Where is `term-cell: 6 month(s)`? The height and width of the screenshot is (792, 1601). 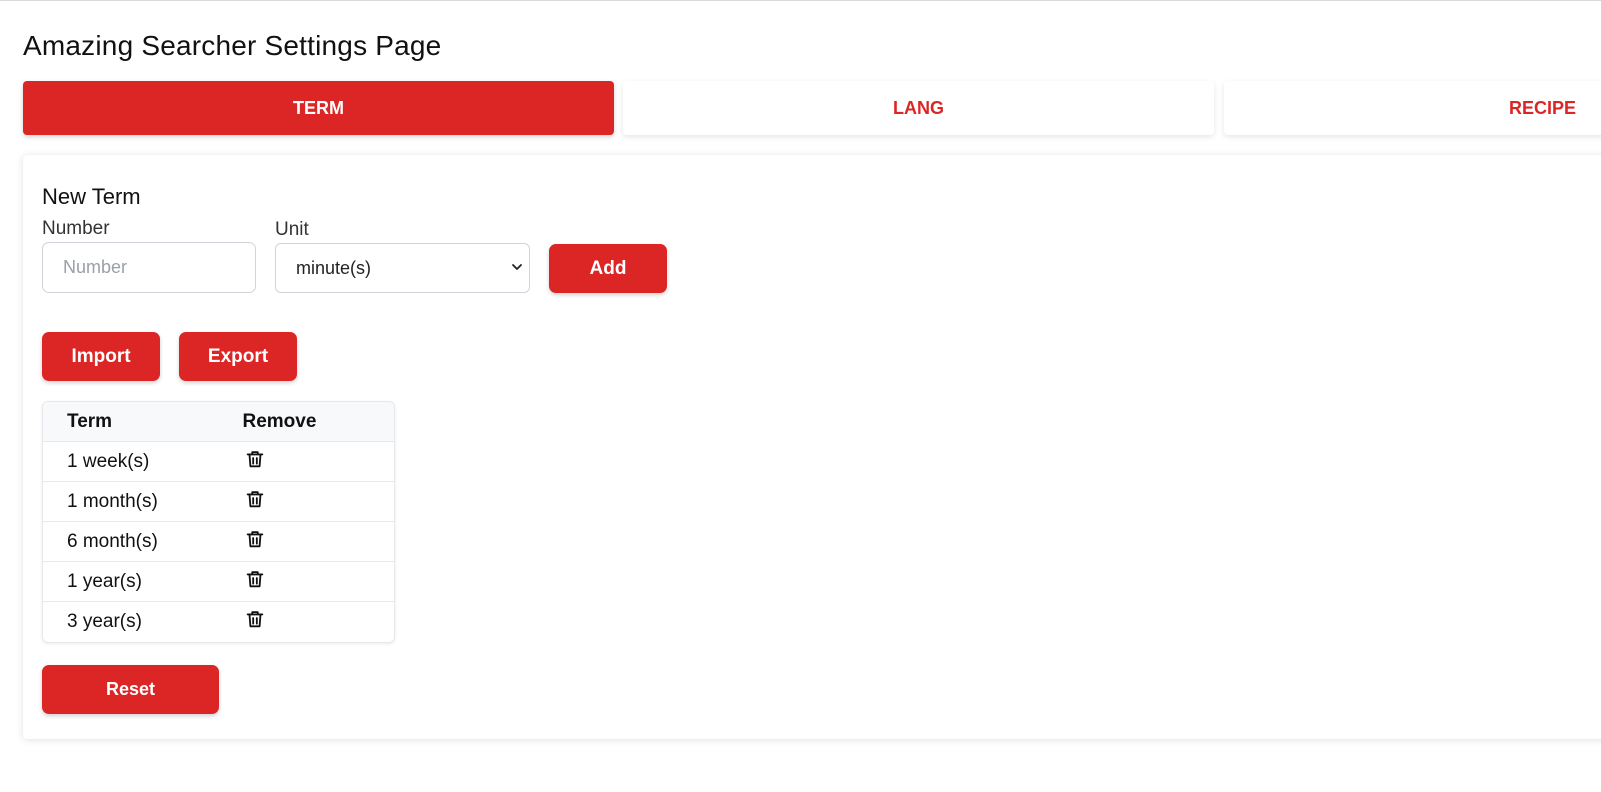
term-cell: 6 month(s) is located at coordinates (112, 541).